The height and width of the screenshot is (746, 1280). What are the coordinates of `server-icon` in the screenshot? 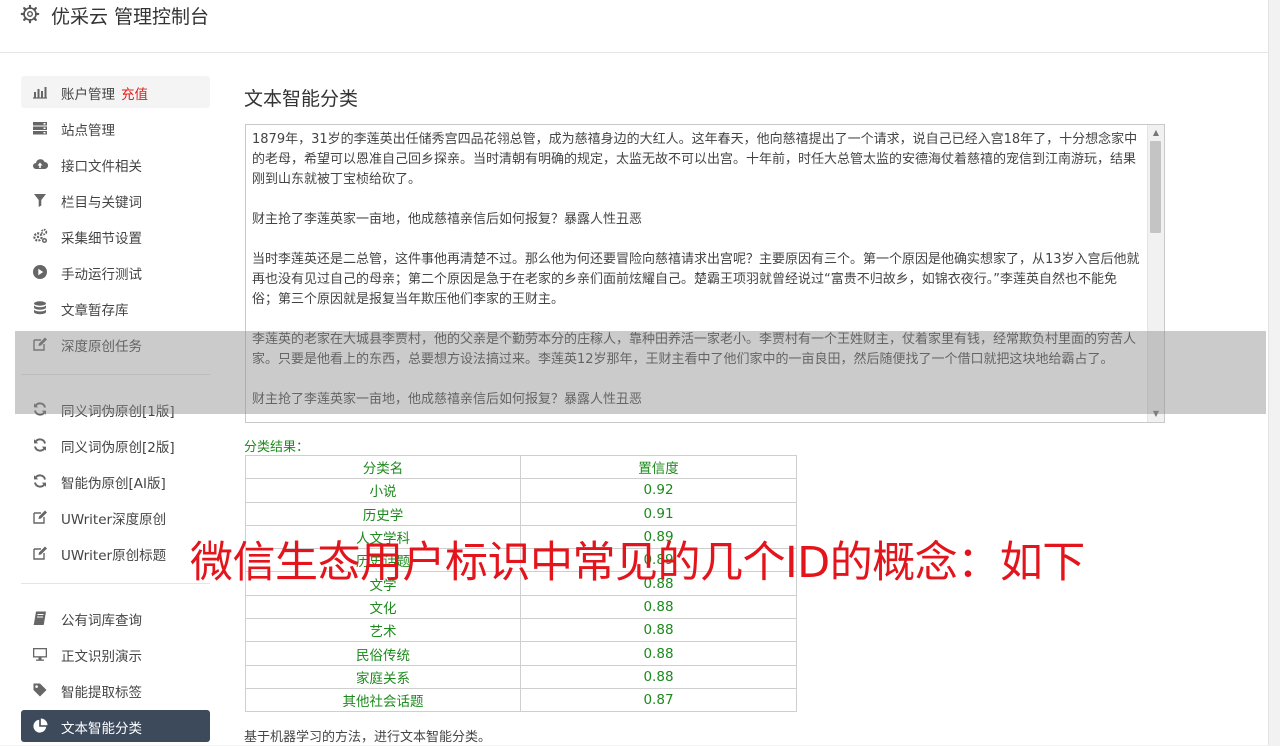 It's located at (40, 128).